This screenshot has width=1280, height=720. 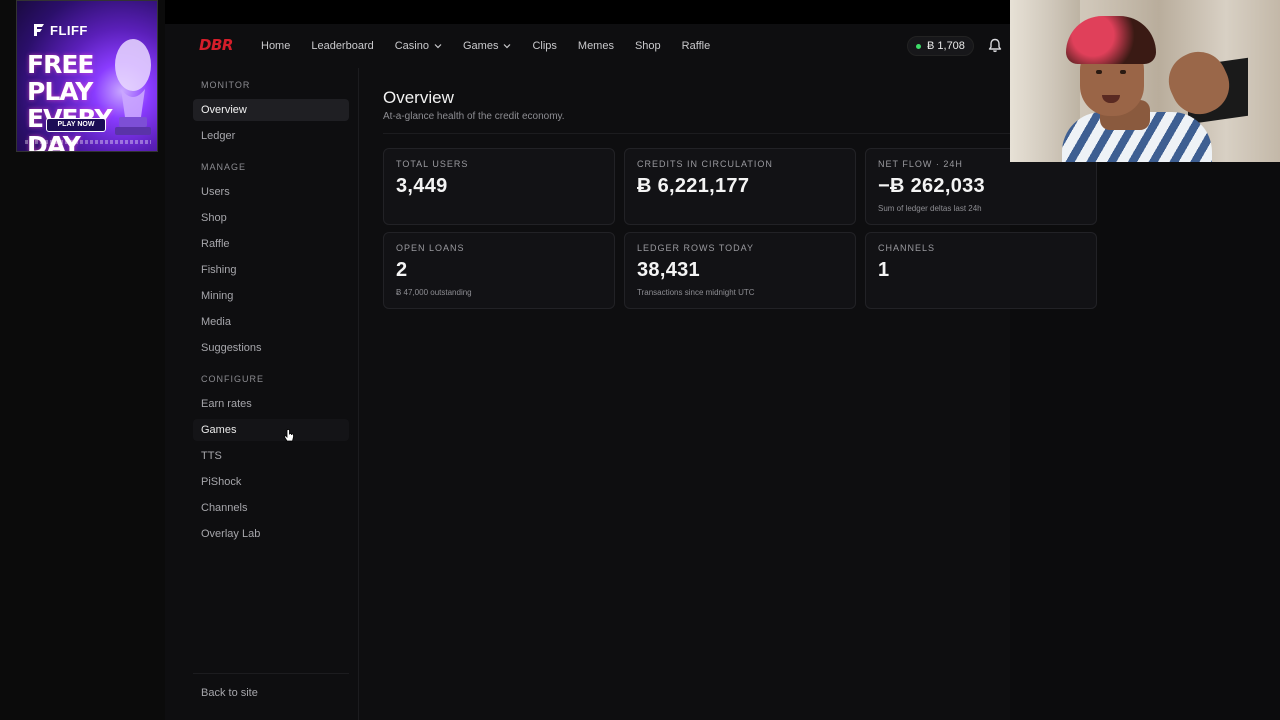 What do you see at coordinates (271, 508) in the screenshot?
I see `sidebar-item-channels: Channels` at bounding box center [271, 508].